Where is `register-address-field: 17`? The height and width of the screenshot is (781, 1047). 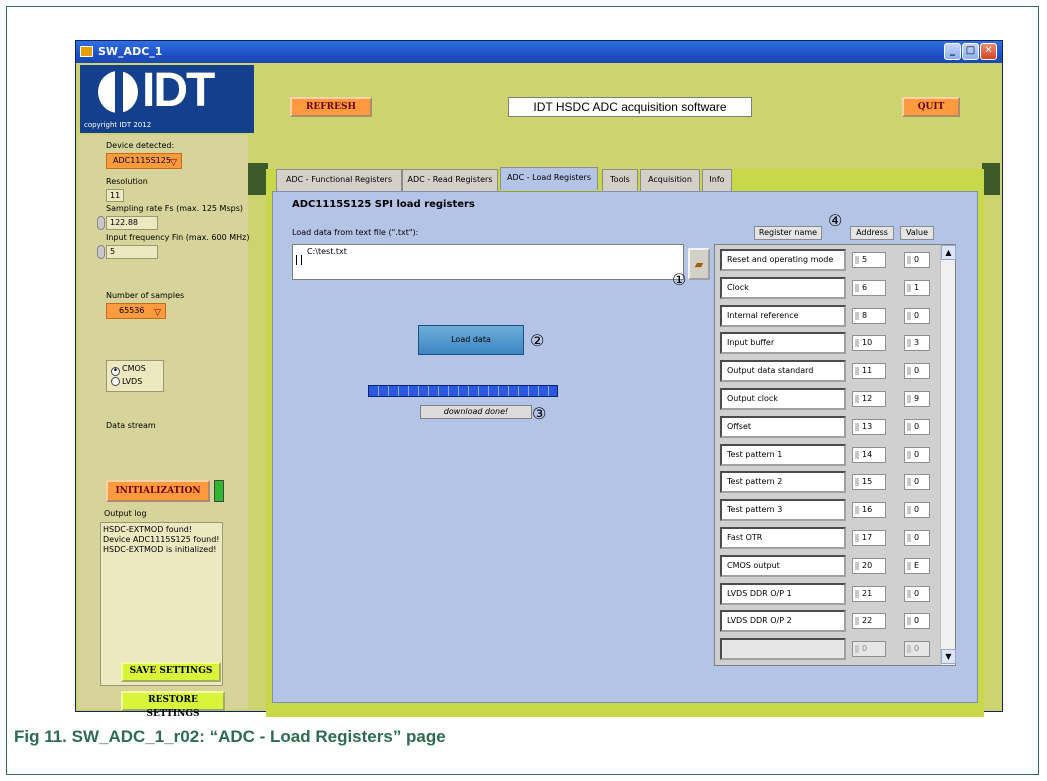
register-address-field: 17 is located at coordinates (869, 538).